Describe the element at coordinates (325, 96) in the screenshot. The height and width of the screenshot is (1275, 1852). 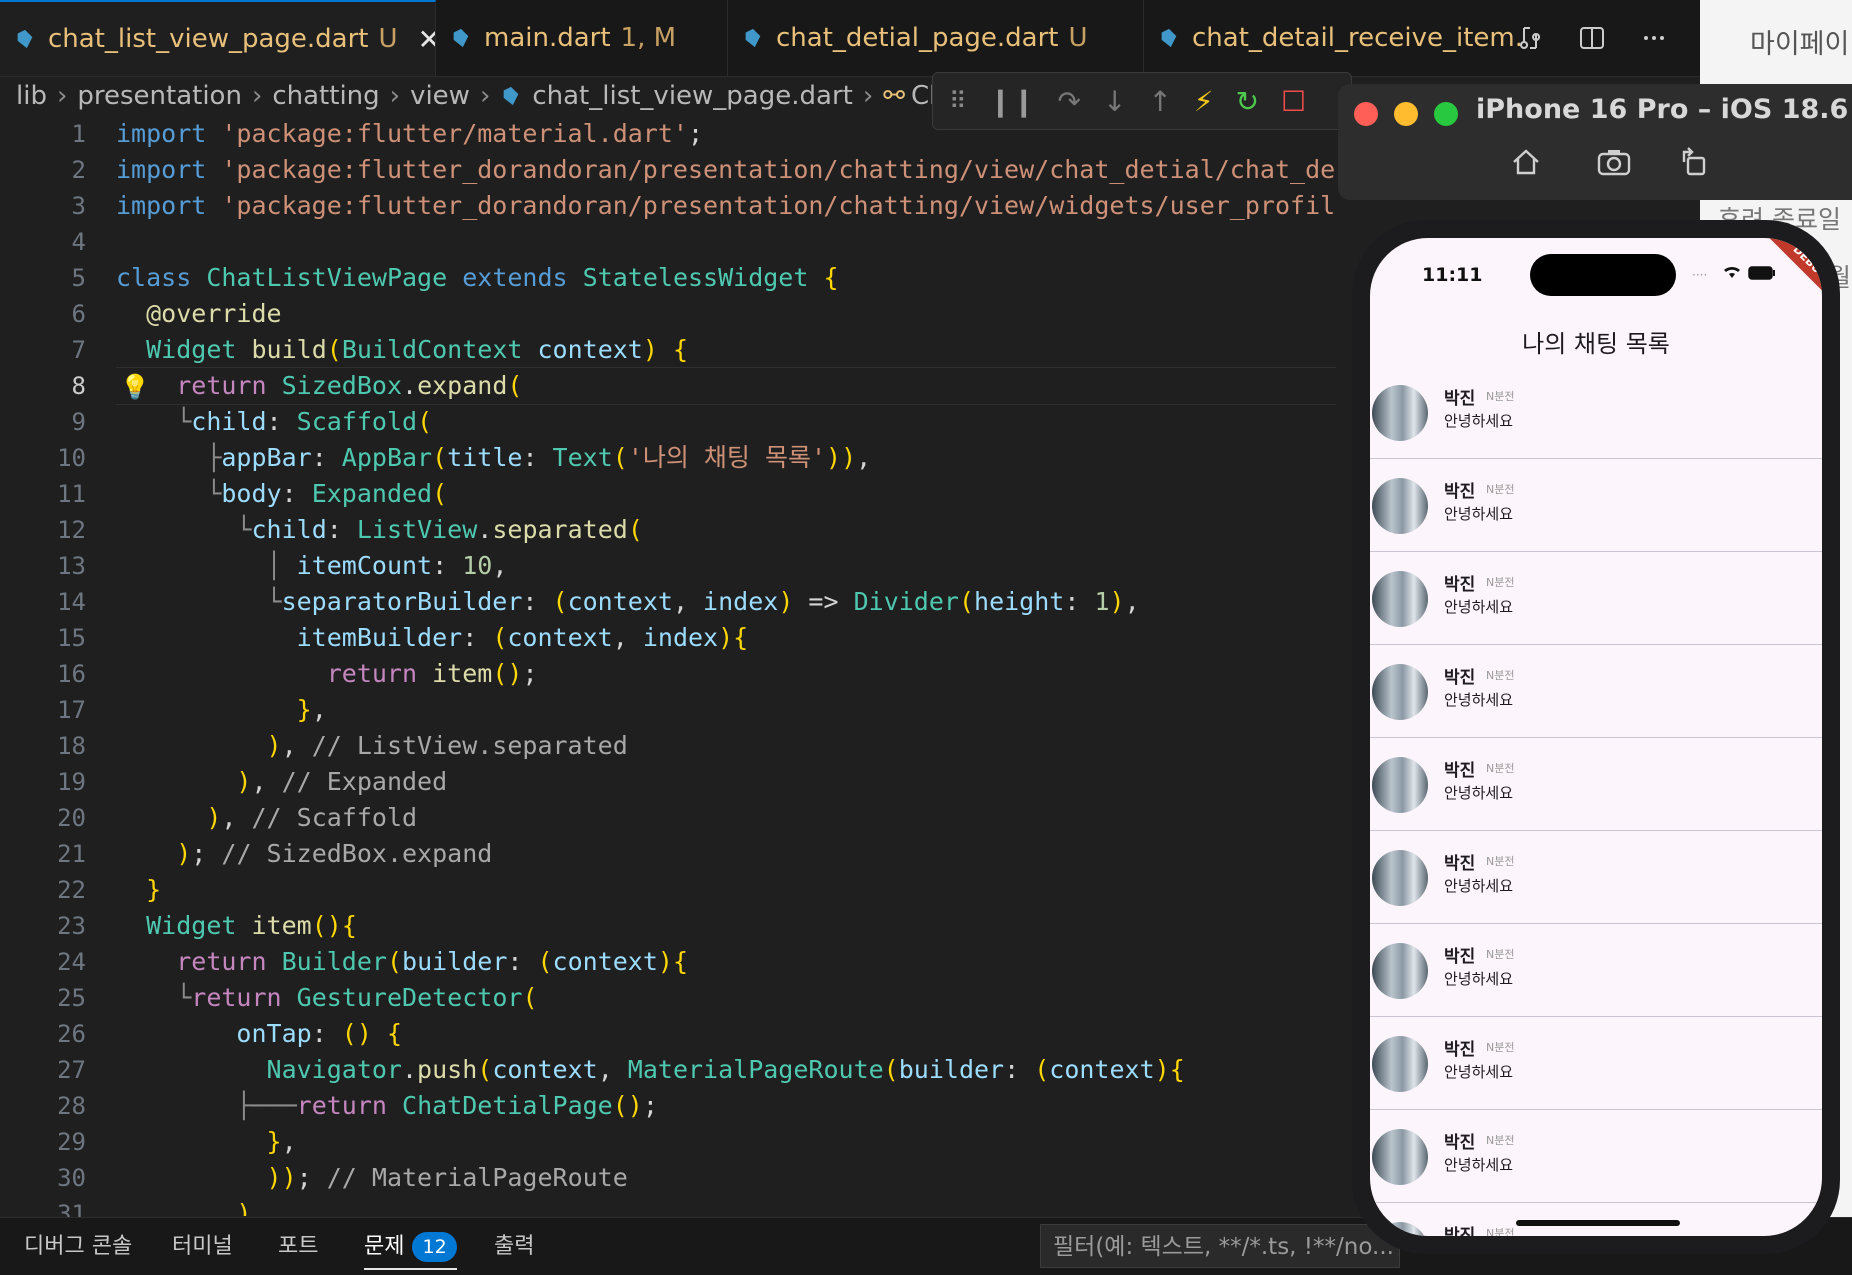
I see `breadcrumb-item: chatting` at that location.